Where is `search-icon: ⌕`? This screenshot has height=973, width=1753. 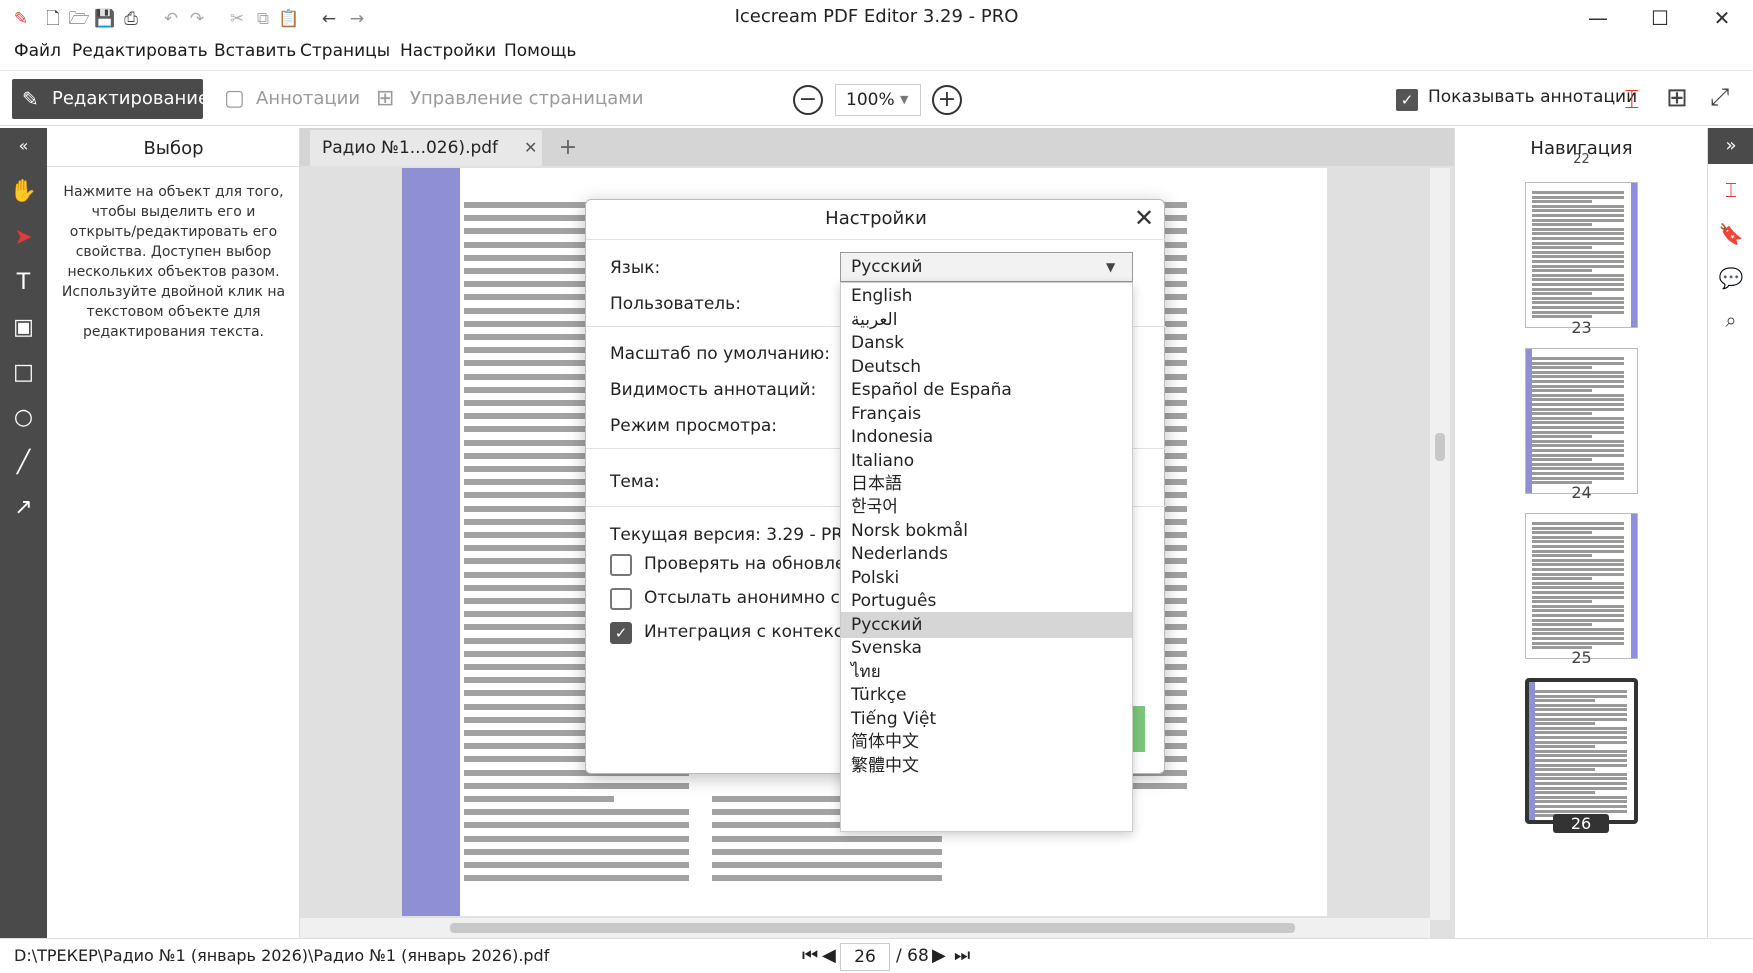 search-icon: ⌕ is located at coordinates (1730, 320).